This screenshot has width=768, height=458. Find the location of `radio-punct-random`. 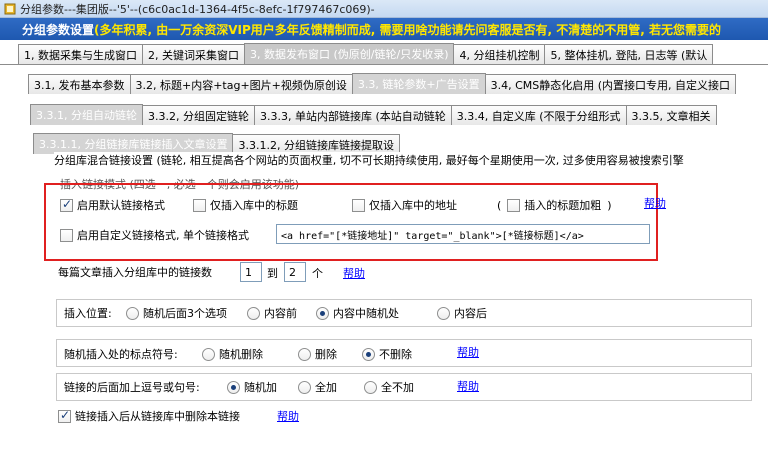

radio-punct-random is located at coordinates (208, 354).